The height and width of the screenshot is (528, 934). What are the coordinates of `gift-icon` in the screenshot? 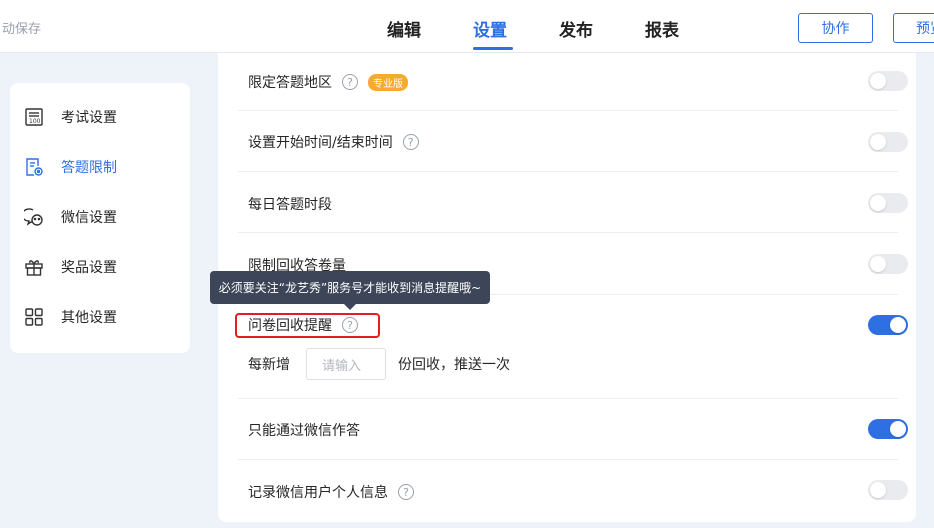 It's located at (34, 268).